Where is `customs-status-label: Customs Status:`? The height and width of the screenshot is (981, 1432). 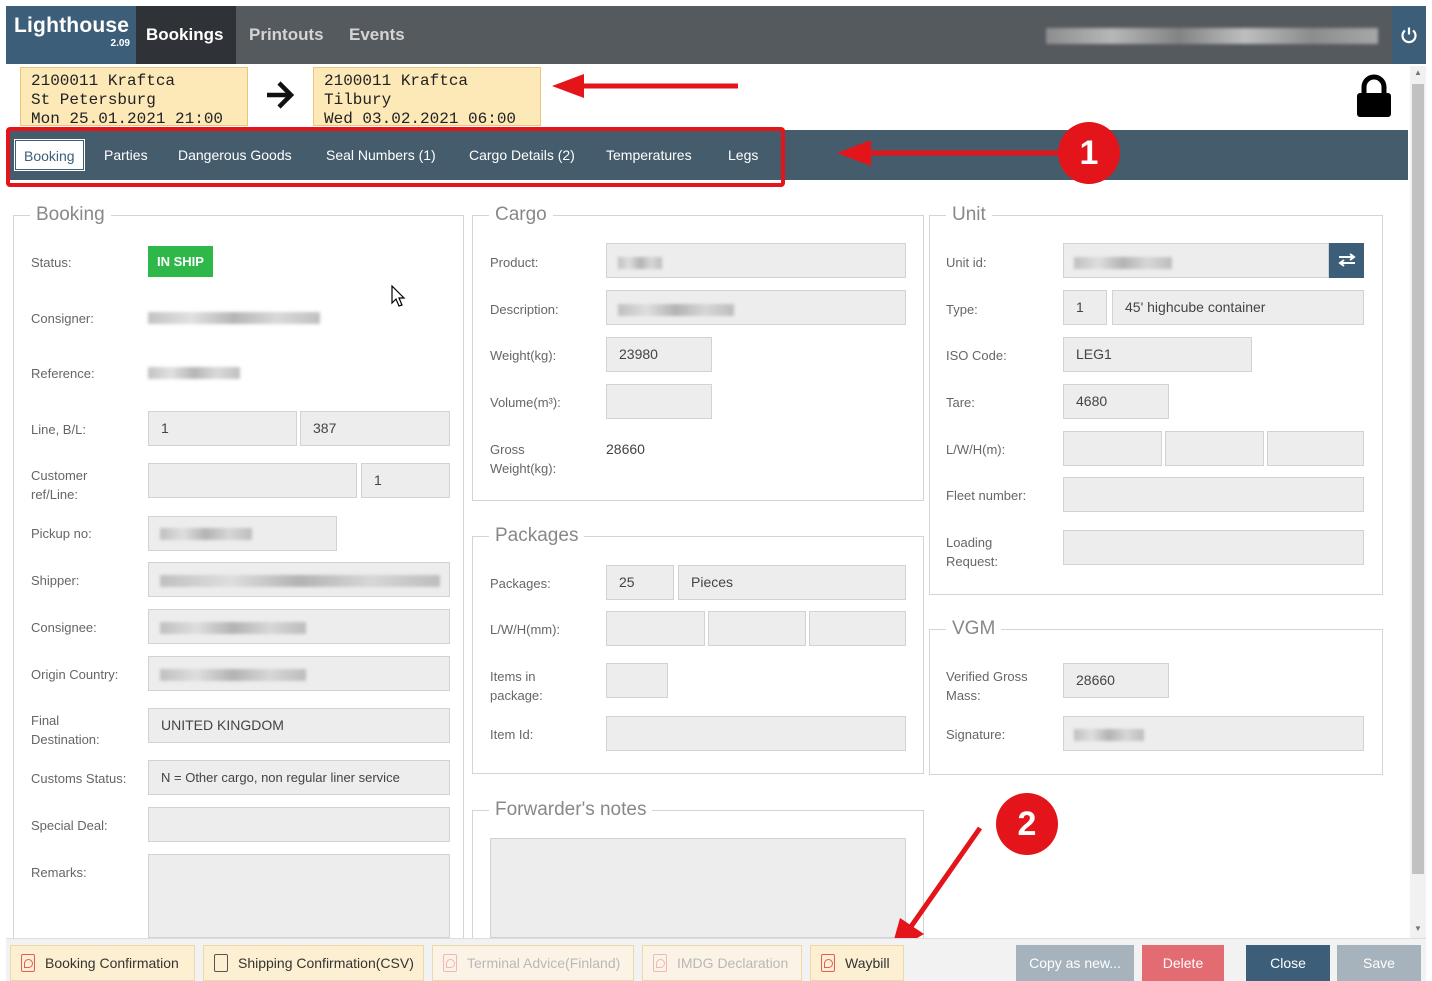
customs-status-label: Customs Status: is located at coordinates (79, 778).